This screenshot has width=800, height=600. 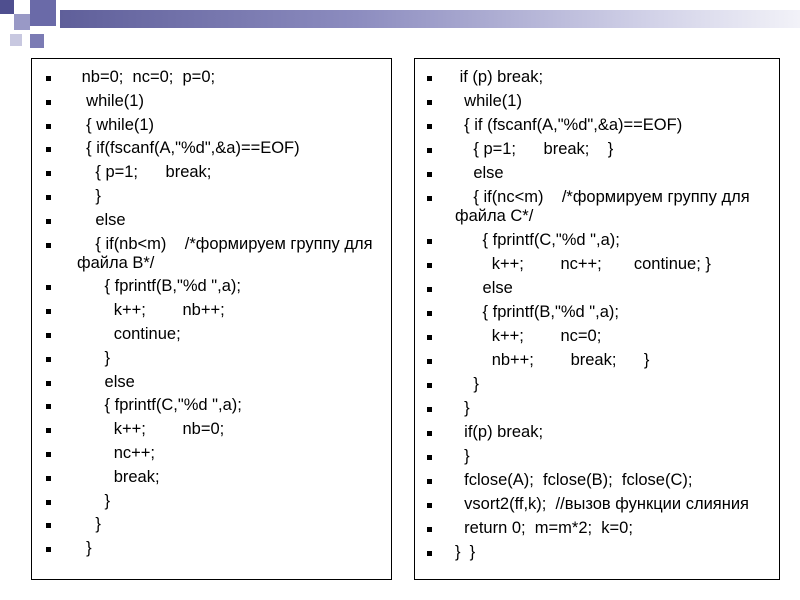 I want to click on code-text: k++; nc=0;, so click(x=528, y=336).